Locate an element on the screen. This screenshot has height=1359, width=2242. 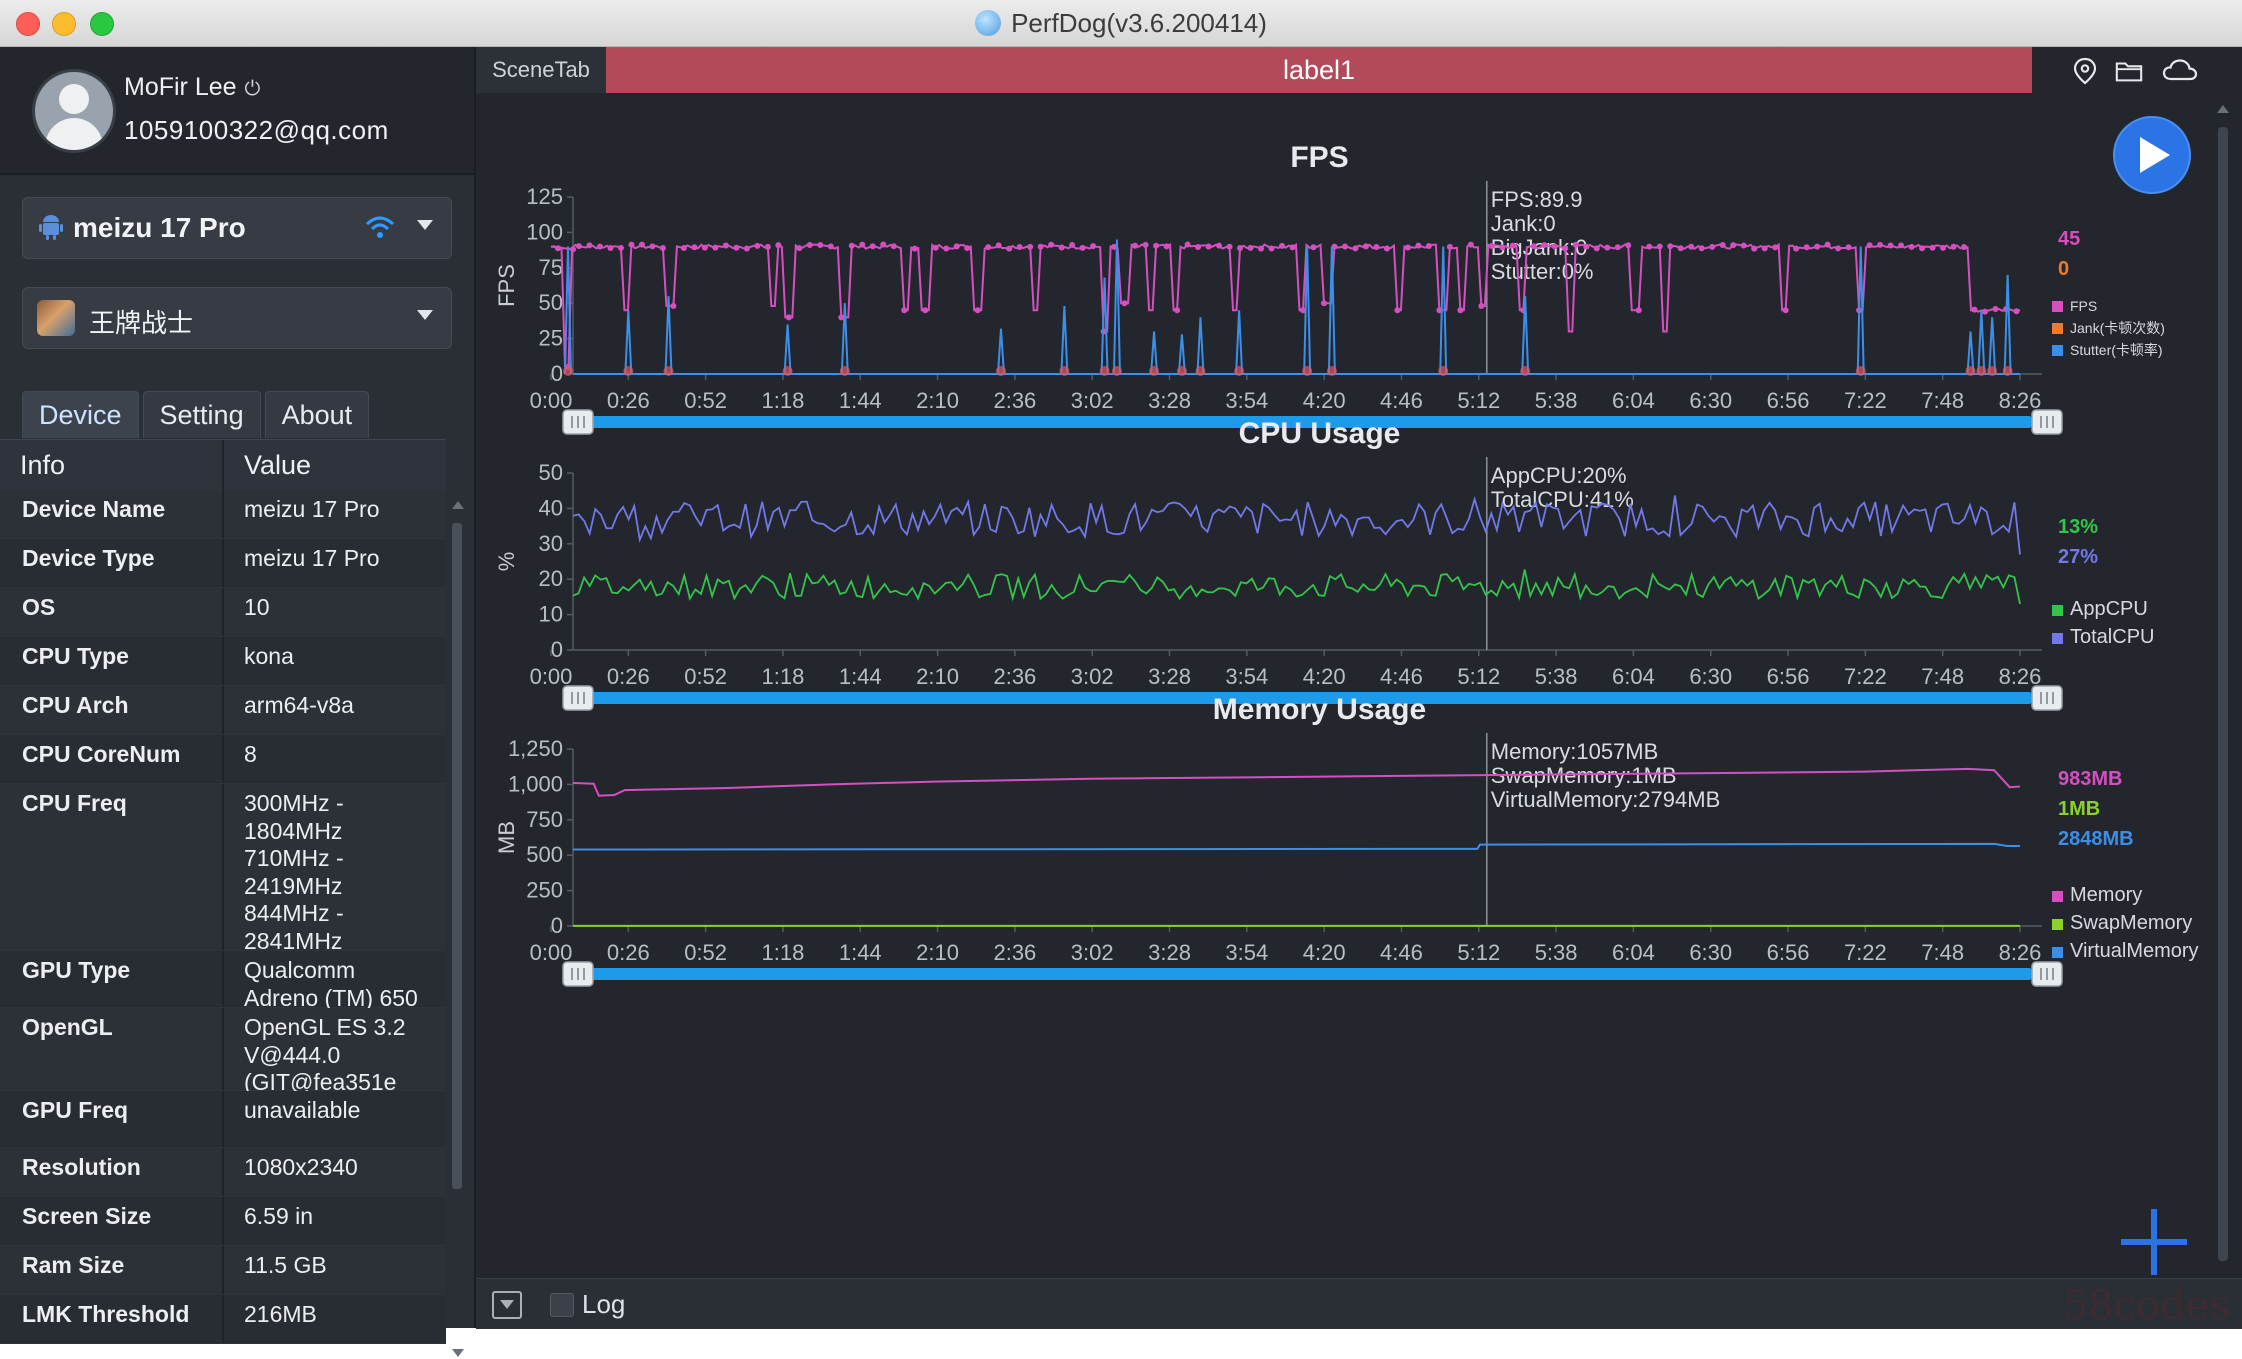
info-value: kona is located at coordinates (269, 656).